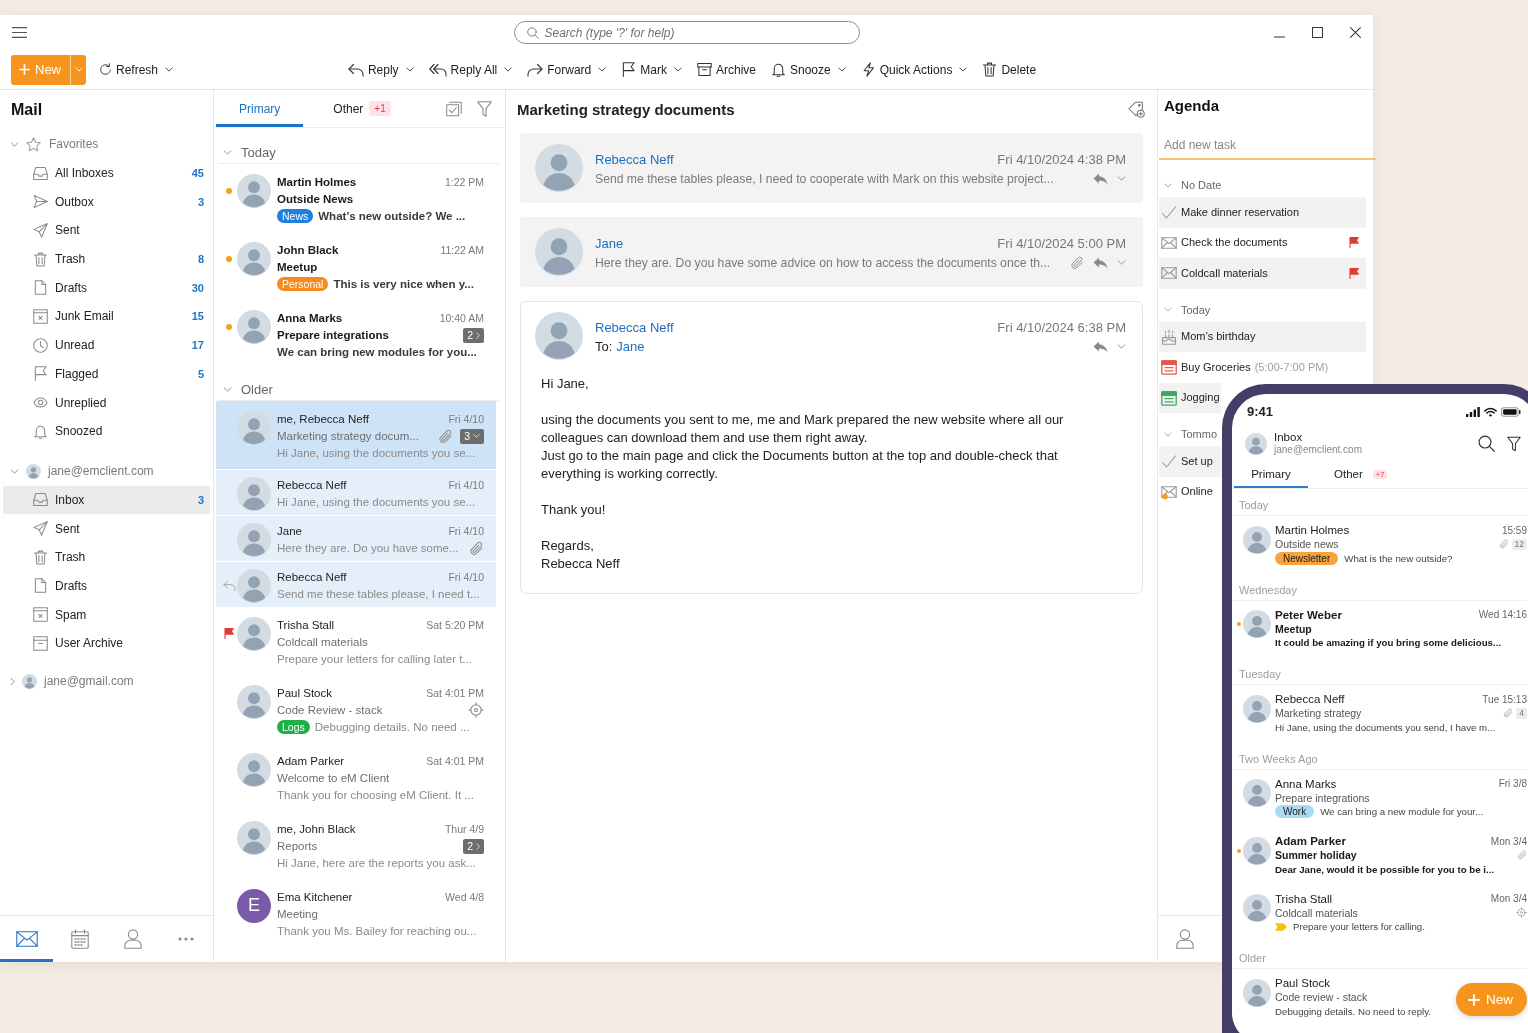  I want to click on message-item: Martin Holmes 15:59 Outside news 12 Newsletter What is the new outside?, so click(1380, 545).